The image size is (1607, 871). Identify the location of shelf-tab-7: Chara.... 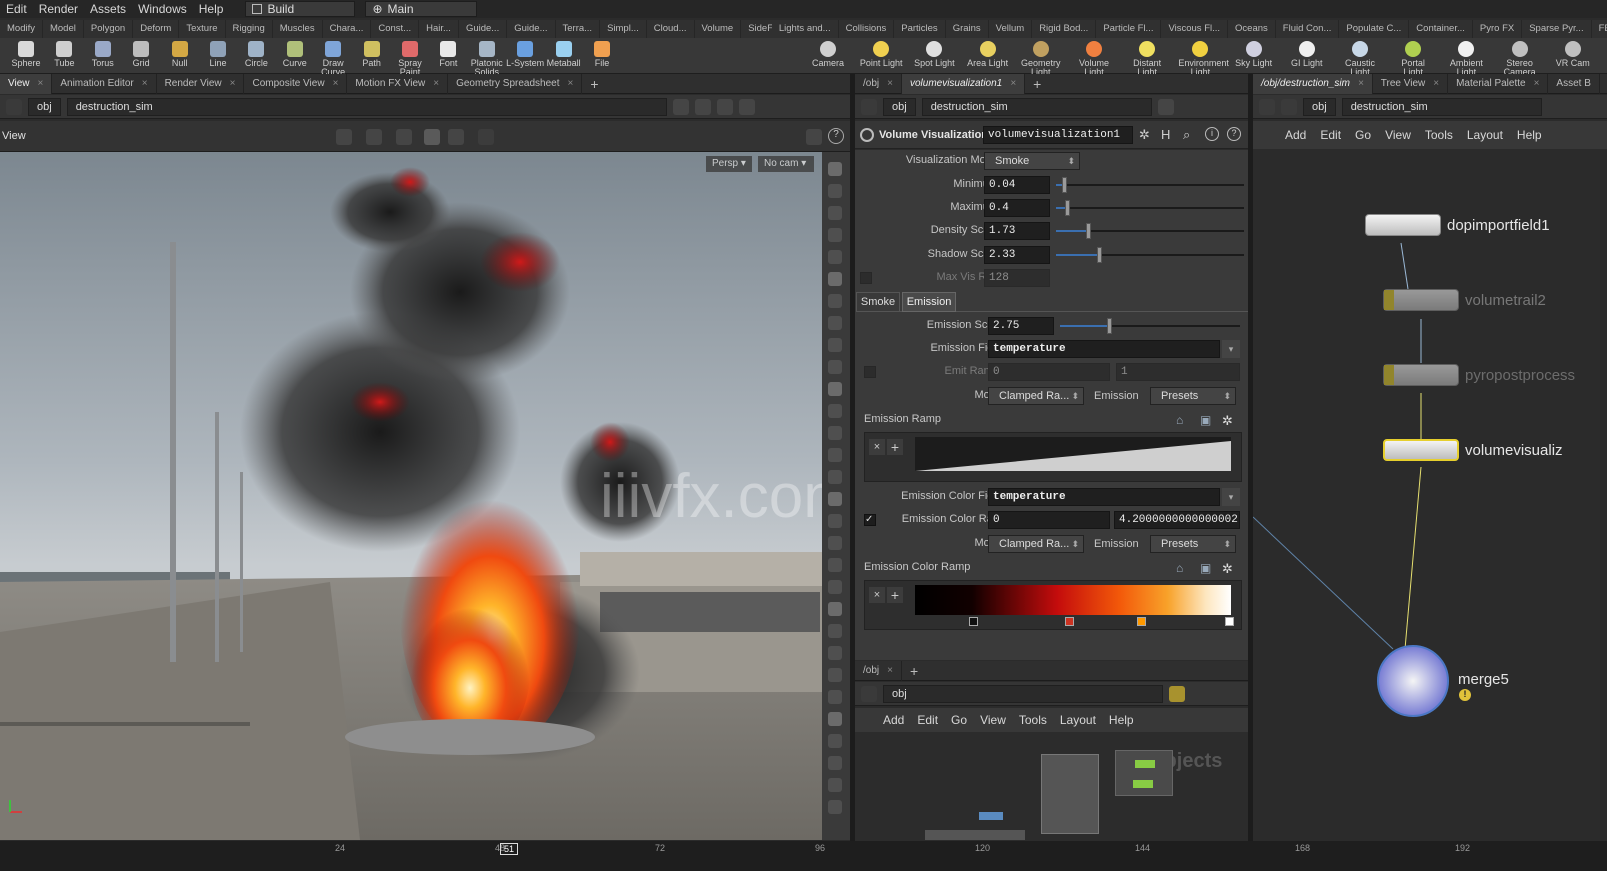
(347, 29).